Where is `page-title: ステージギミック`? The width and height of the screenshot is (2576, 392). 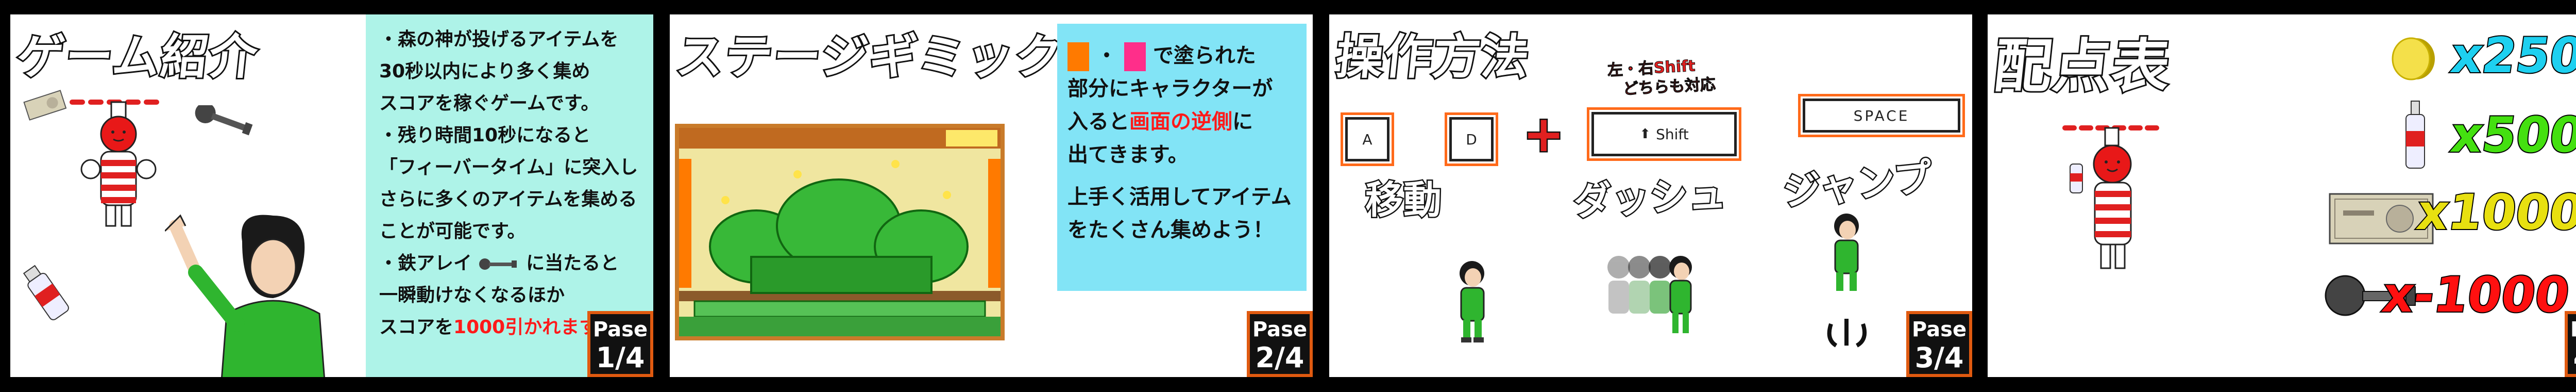 page-title: ステージギミック is located at coordinates (870, 57).